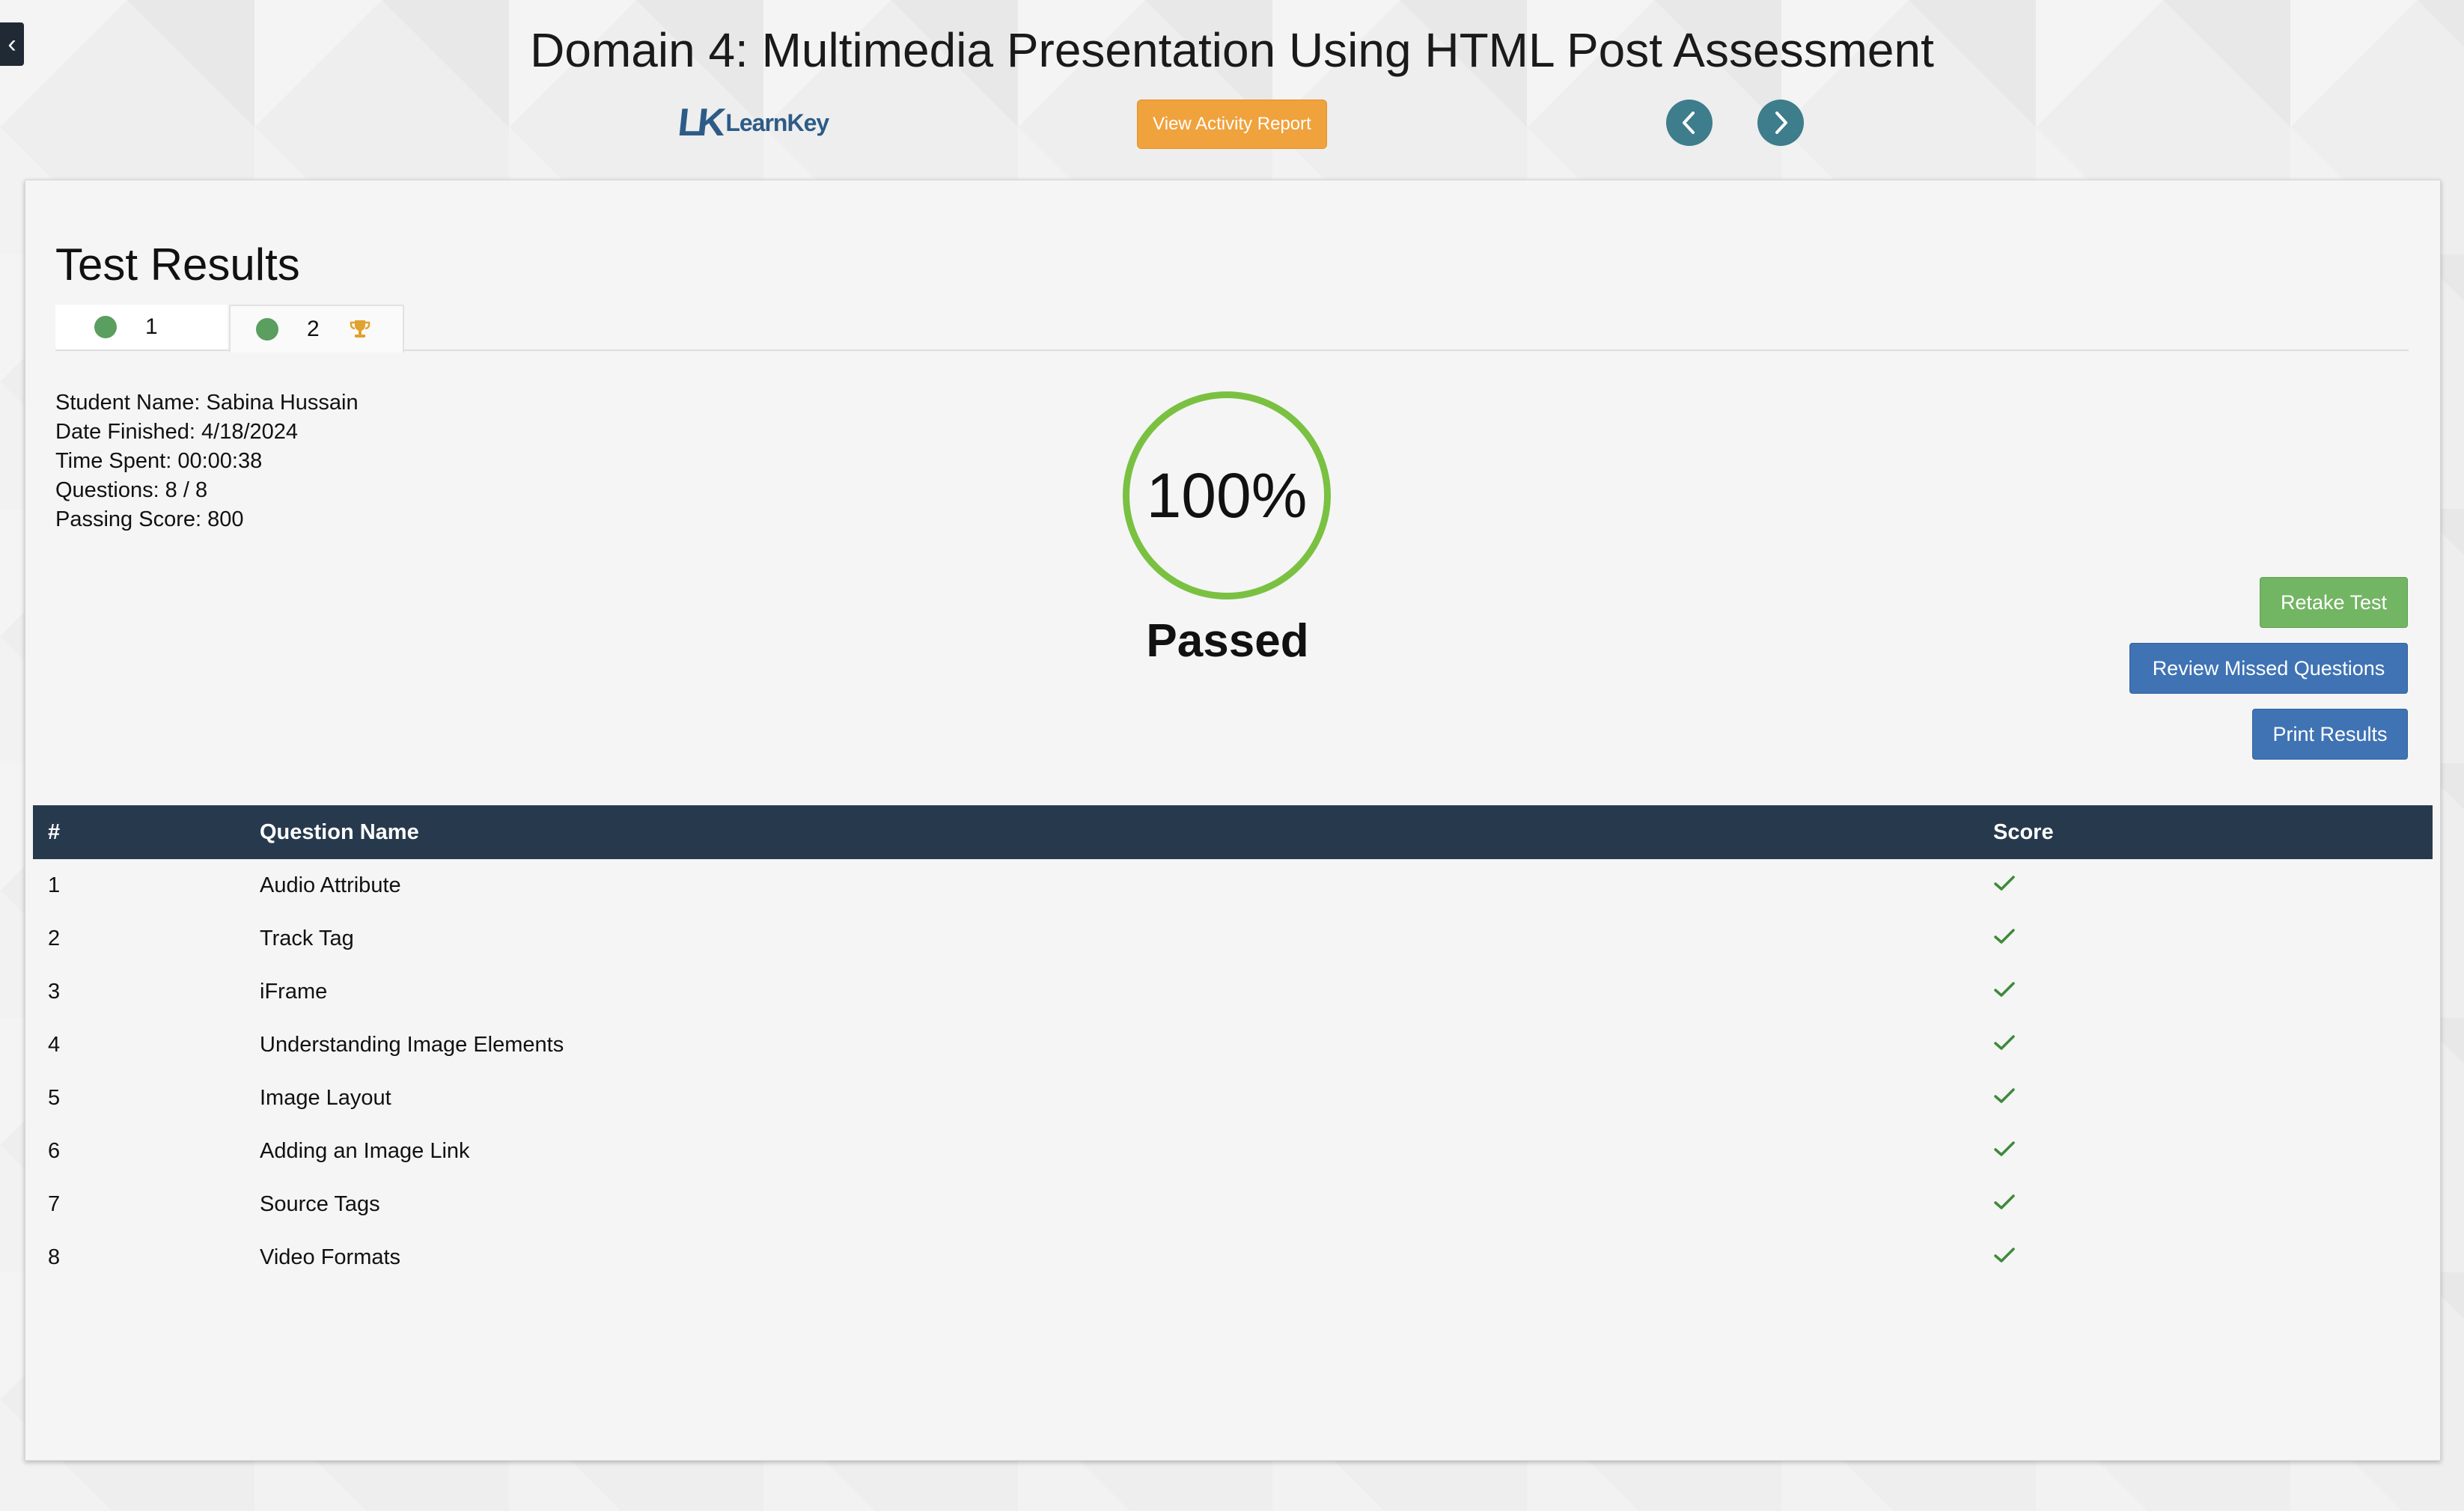 The width and height of the screenshot is (2464, 1511). Describe the element at coordinates (55, 1151) in the screenshot. I see `question-number: 6` at that location.